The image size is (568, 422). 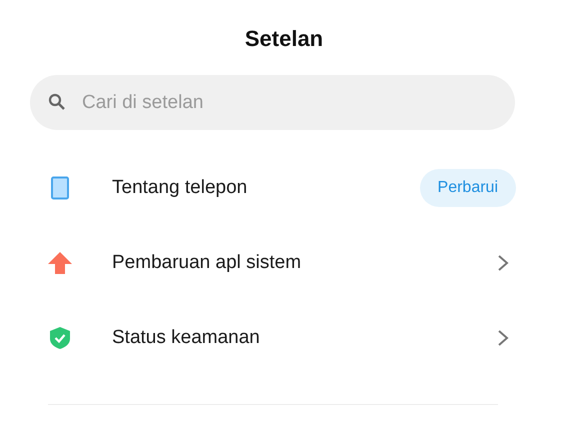 I want to click on up-arrow-icon, so click(x=60, y=262).